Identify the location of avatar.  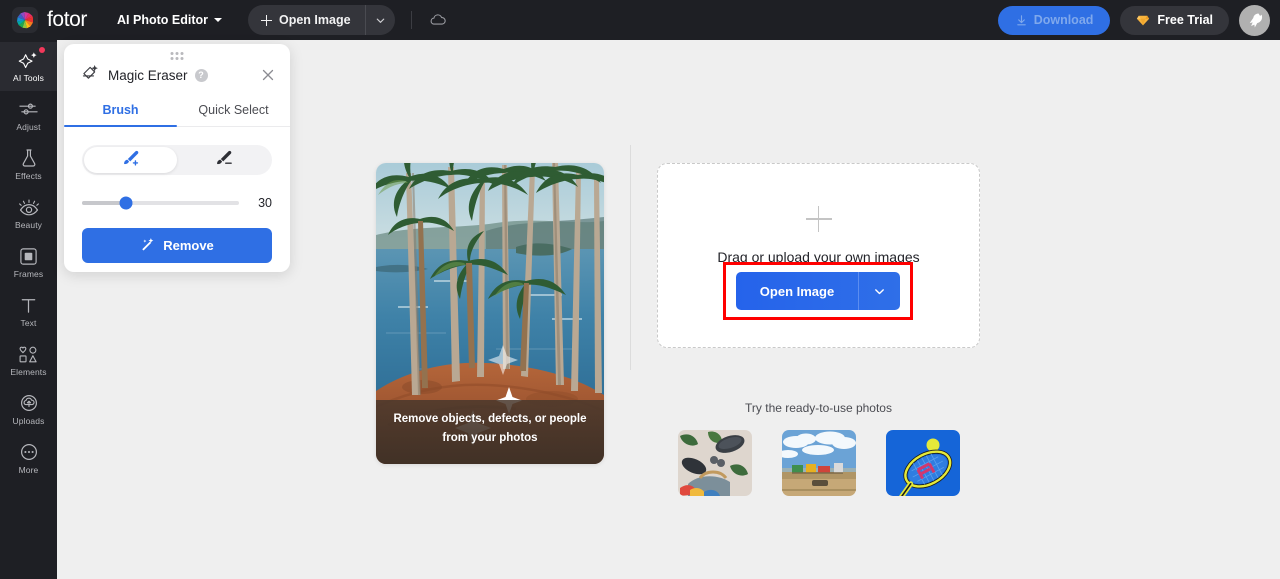
(1254, 20).